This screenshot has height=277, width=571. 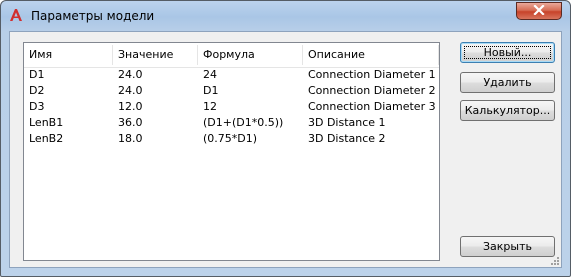 I want to click on list-row: D2 24.0 D1 Connection Diameter 2, so click(x=231, y=91).